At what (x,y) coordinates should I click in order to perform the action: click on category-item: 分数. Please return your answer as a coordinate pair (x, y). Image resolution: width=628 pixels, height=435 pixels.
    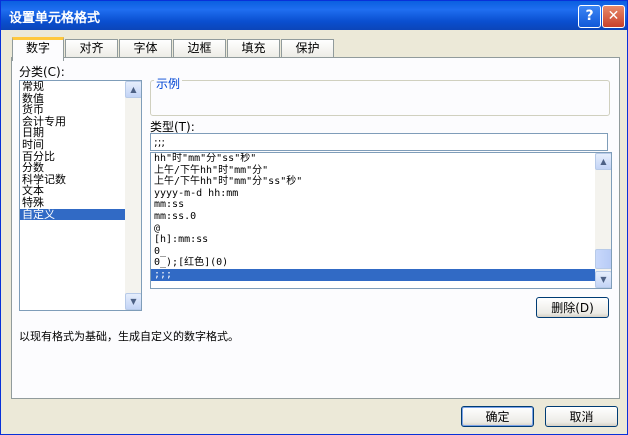
    Looking at the image, I should click on (80, 168).